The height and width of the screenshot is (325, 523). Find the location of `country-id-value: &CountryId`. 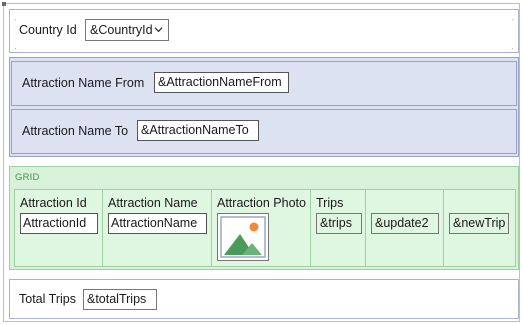

country-id-value: &CountryId is located at coordinates (121, 30).